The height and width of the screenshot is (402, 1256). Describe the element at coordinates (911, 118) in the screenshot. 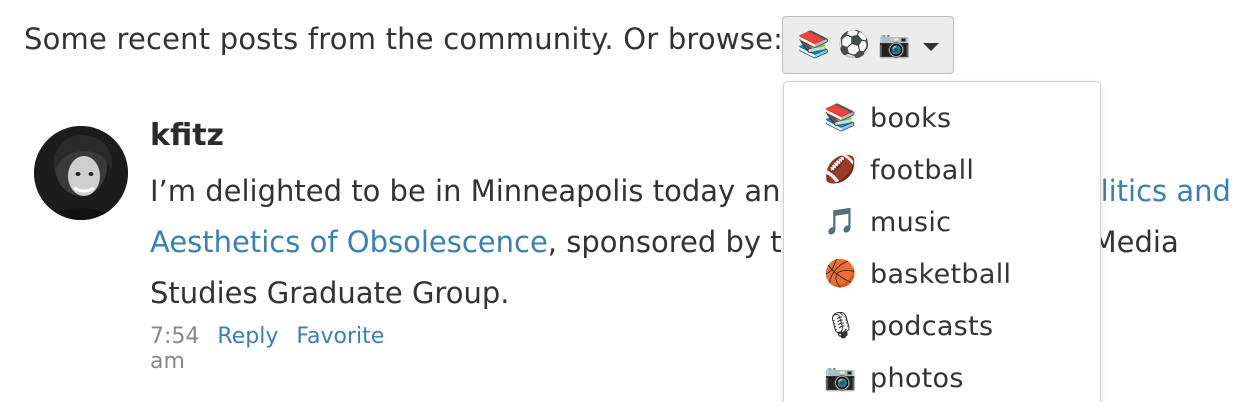

I see `dropdown-item-label: books` at that location.